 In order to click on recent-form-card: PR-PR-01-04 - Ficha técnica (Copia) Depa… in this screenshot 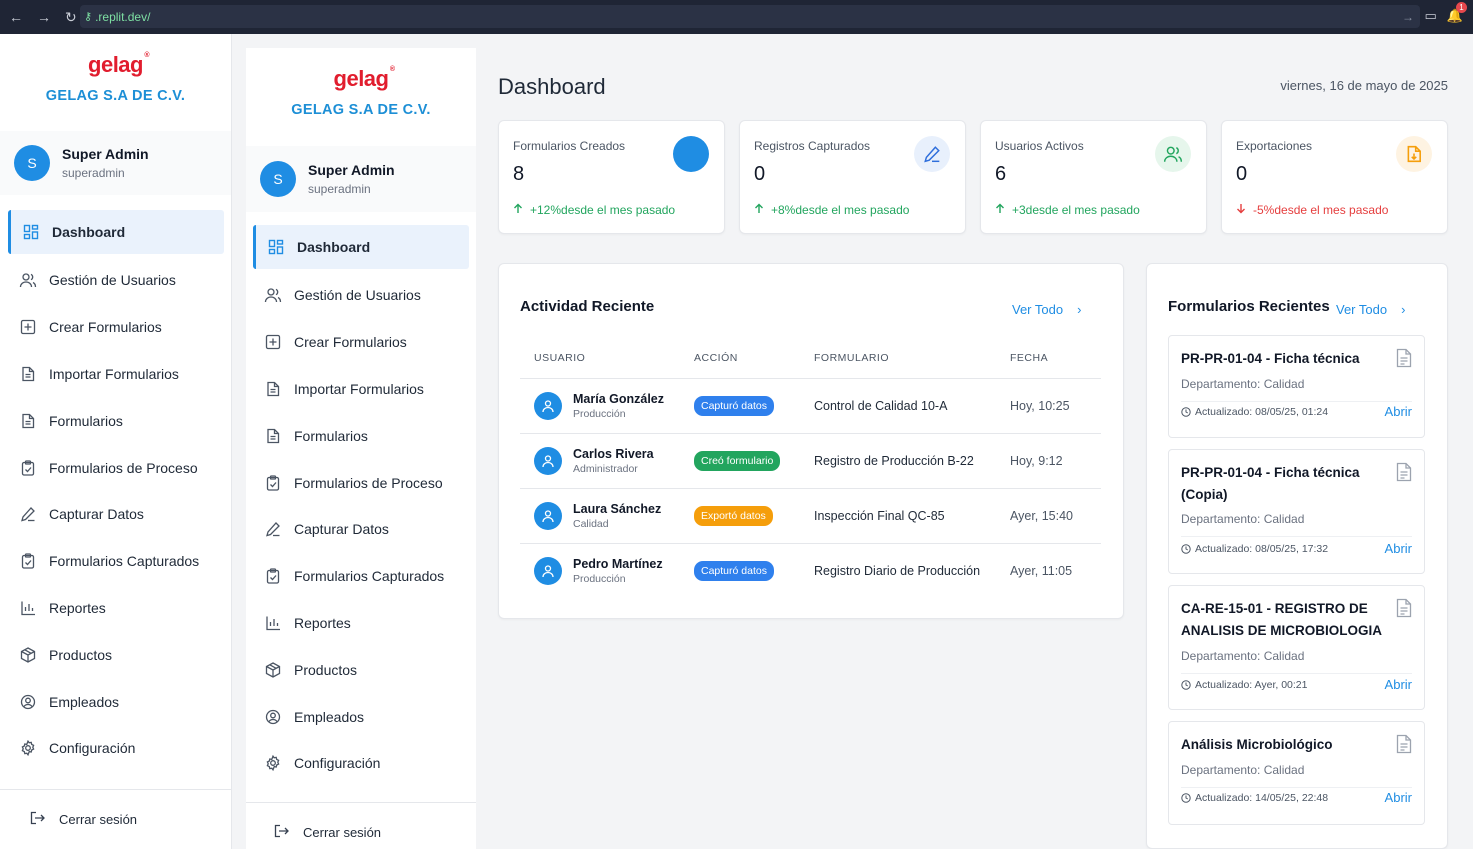, I will do `click(1296, 511)`.